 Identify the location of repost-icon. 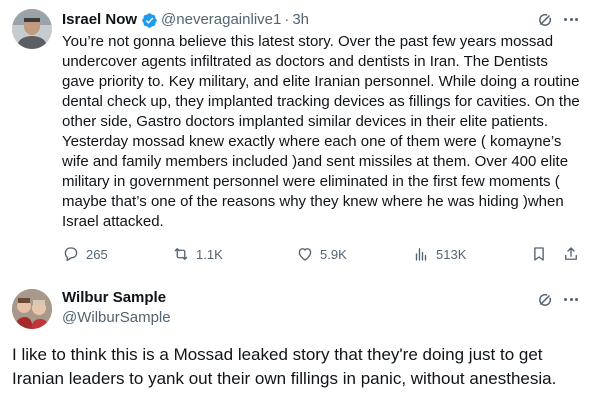
(181, 254).